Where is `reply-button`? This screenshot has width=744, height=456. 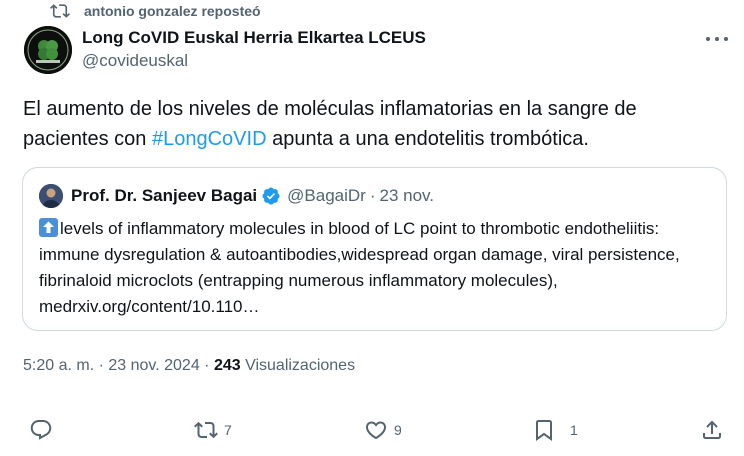
reply-button is located at coordinates (44, 430).